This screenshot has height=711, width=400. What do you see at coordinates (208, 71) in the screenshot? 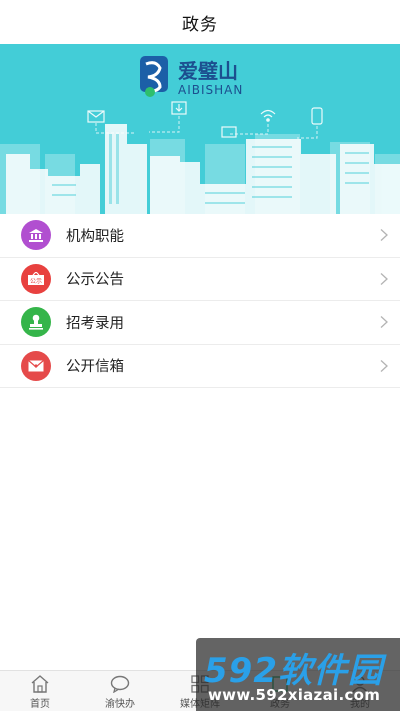
I see `brand-name-cn: 爱璧山` at bounding box center [208, 71].